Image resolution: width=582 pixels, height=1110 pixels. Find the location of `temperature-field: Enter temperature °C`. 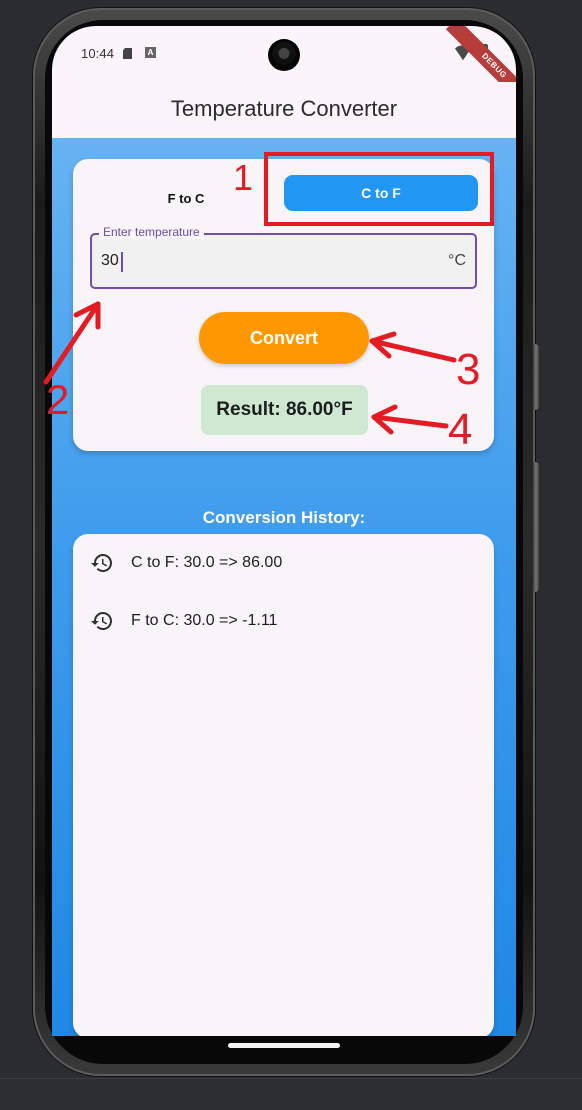

temperature-field: Enter temperature °C is located at coordinates (283, 257).